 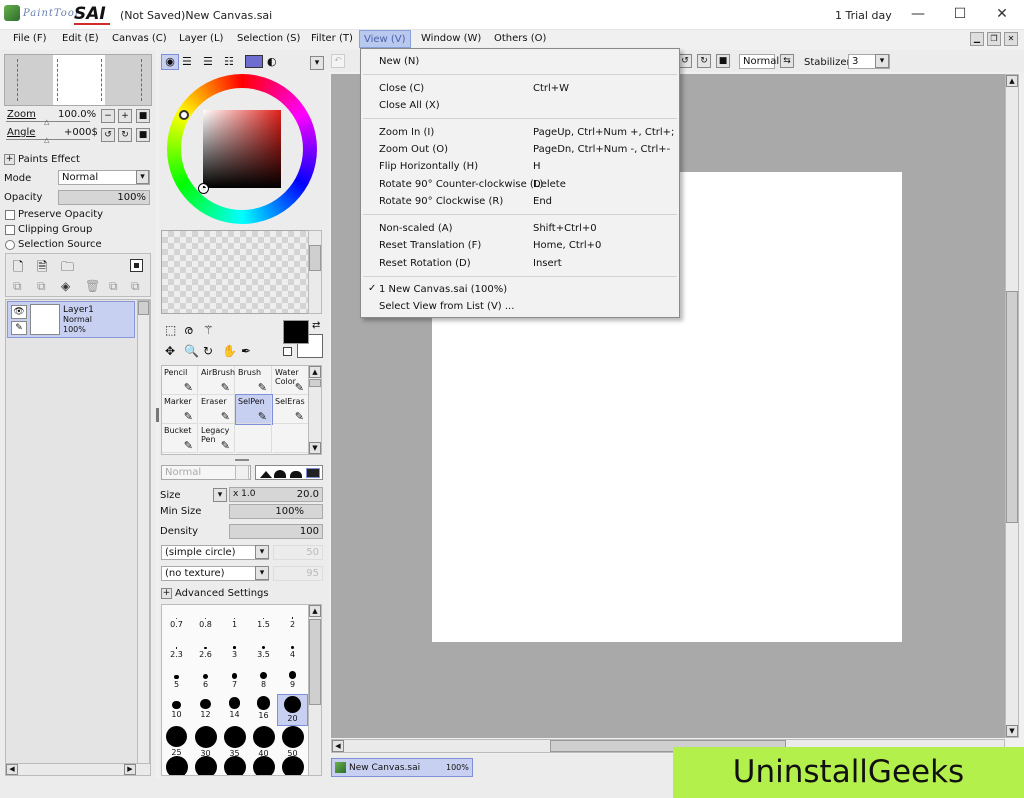 What do you see at coordinates (180, 438) in the screenshot?
I see `tool-bucket: Bucket ✎` at bounding box center [180, 438].